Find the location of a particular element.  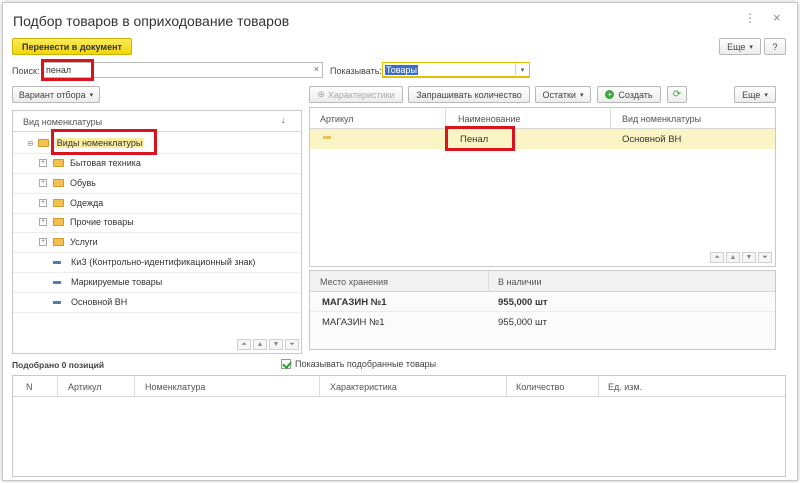

clear-icon: × is located at coordinates (316, 69).